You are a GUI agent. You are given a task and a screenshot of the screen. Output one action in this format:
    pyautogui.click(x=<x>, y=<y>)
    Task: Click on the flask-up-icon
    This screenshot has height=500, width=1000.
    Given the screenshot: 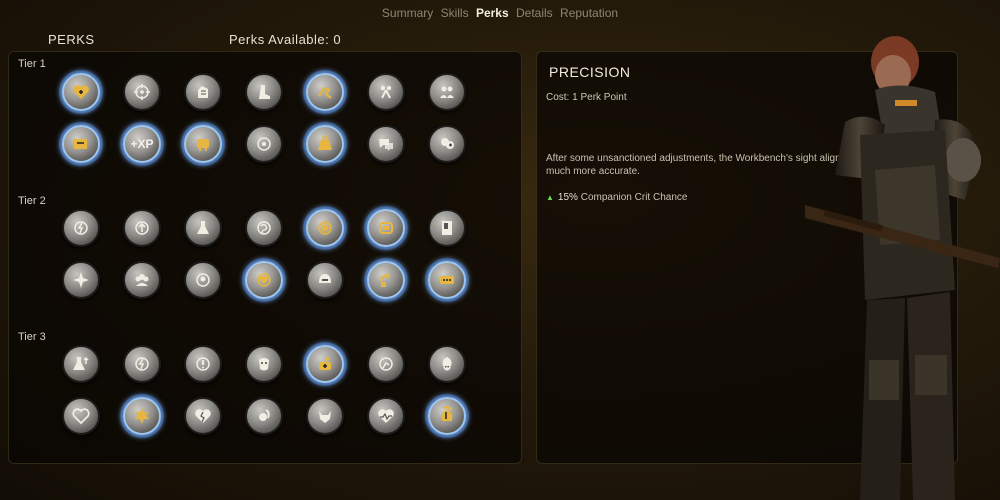 What is the action you would take?
    pyautogui.click(x=81, y=363)
    